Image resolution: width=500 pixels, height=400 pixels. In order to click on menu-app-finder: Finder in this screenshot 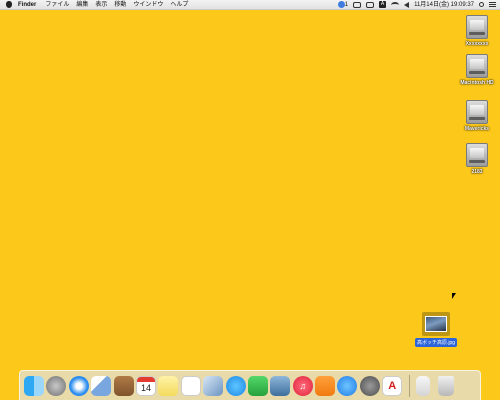, I will do `click(27, 5)`.